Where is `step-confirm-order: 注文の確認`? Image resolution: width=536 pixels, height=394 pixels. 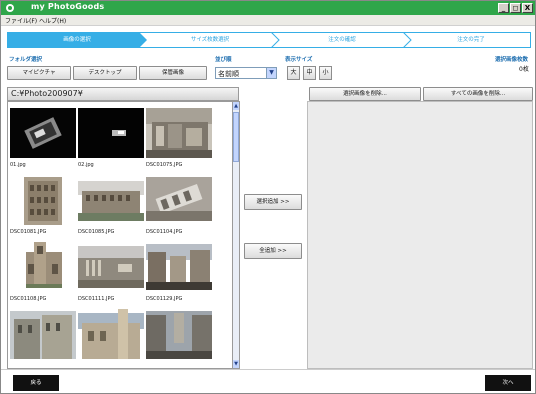
step-confirm-order: 注文の確認 is located at coordinates (342, 40).